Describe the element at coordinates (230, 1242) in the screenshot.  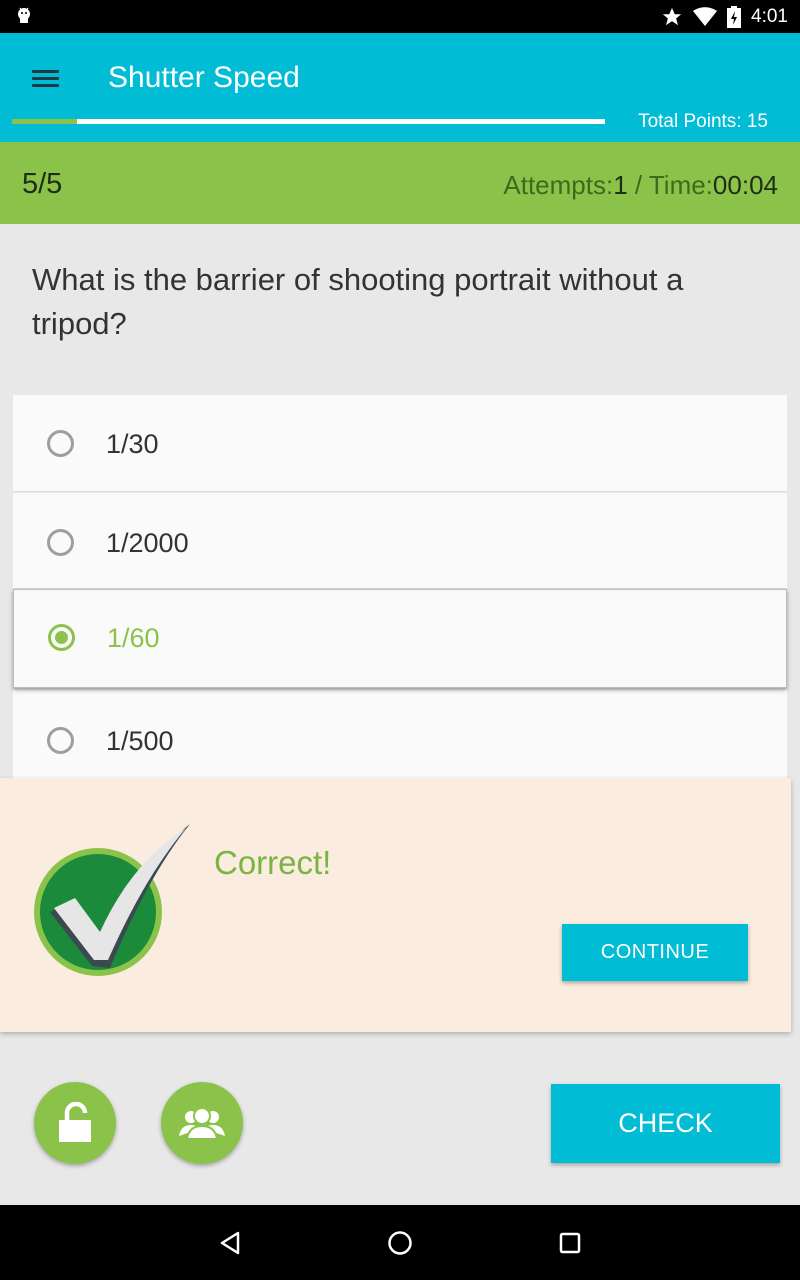
I see `back-icon` at that location.